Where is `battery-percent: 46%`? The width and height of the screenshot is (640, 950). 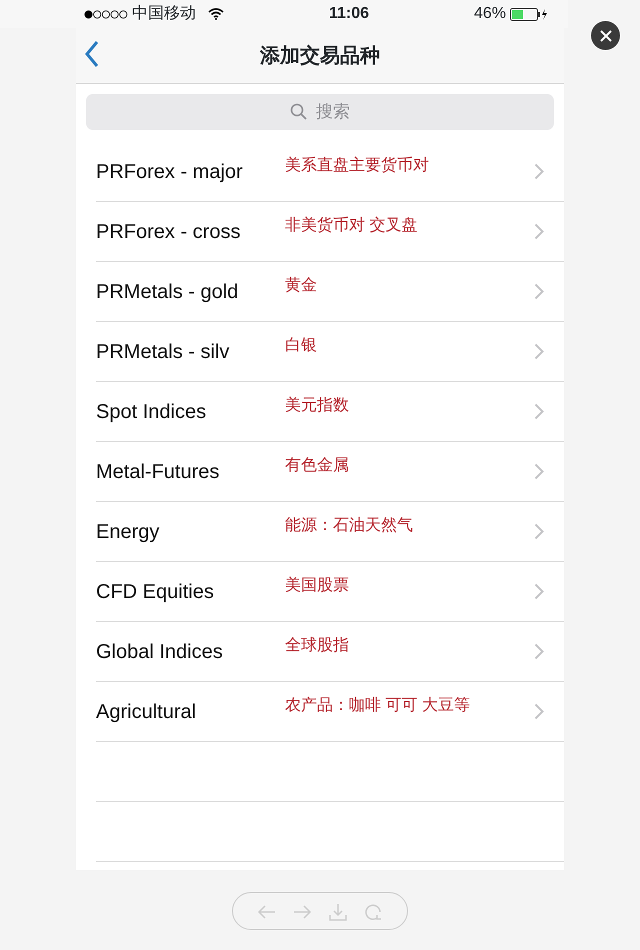 battery-percent: 46% is located at coordinates (490, 14).